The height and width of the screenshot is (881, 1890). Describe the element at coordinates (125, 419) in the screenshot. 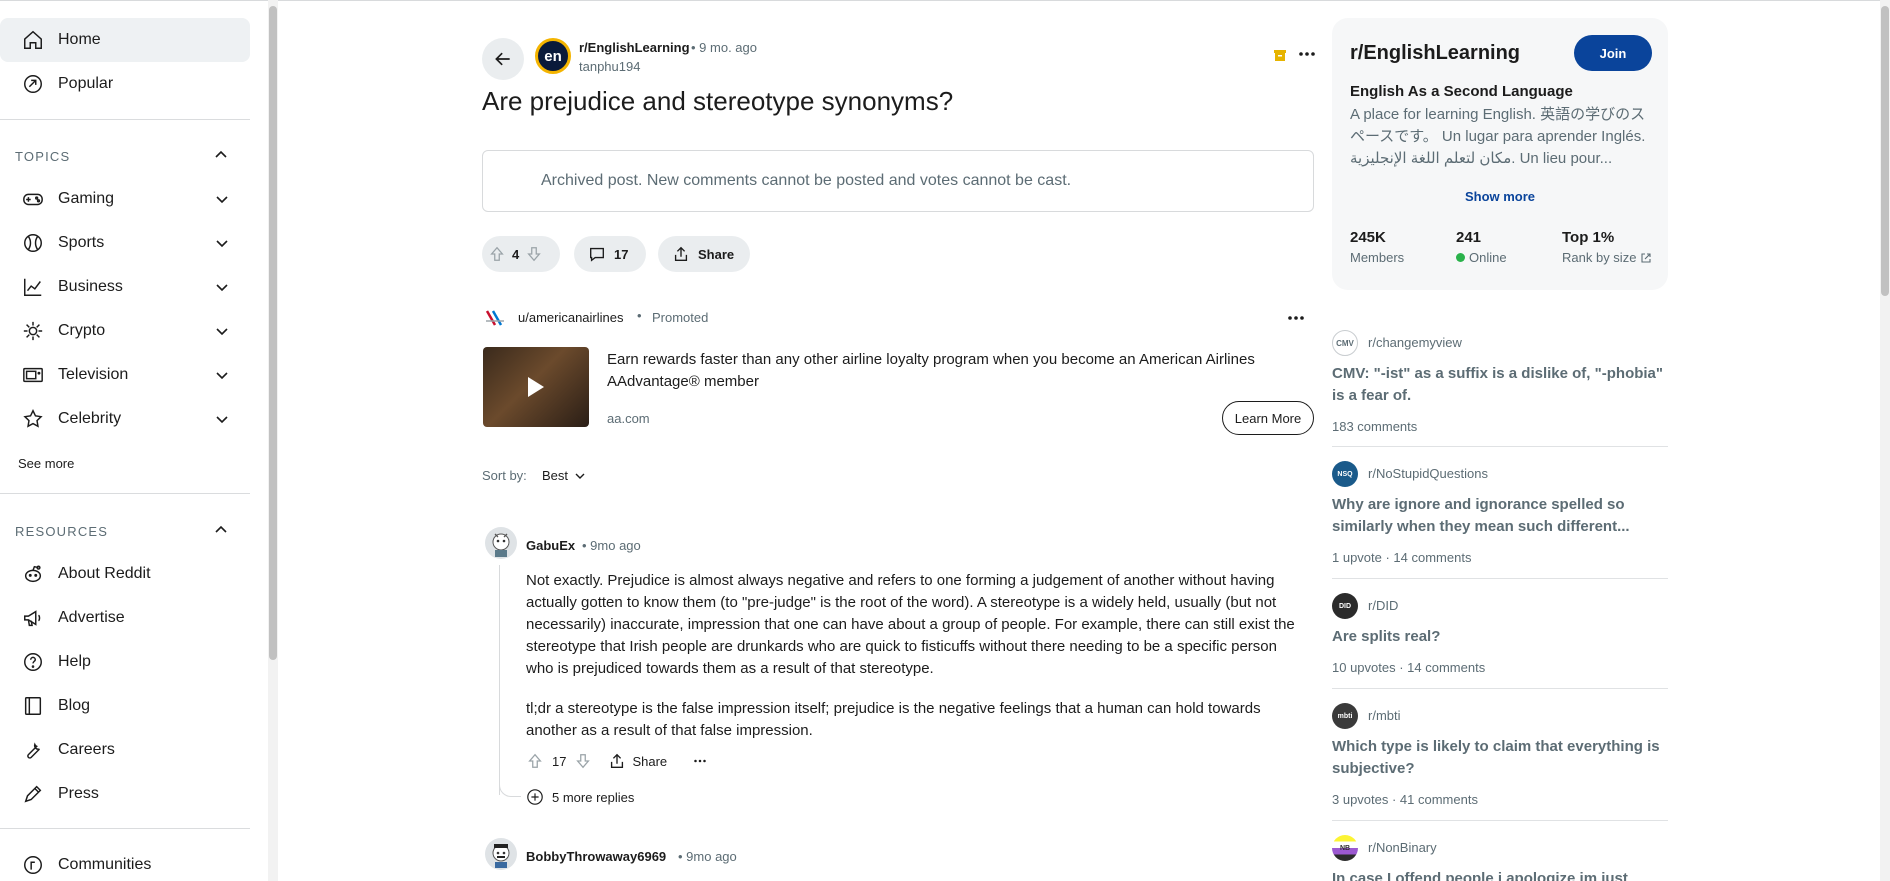

I see `sidebar-item-celebrity: Celebrity` at that location.